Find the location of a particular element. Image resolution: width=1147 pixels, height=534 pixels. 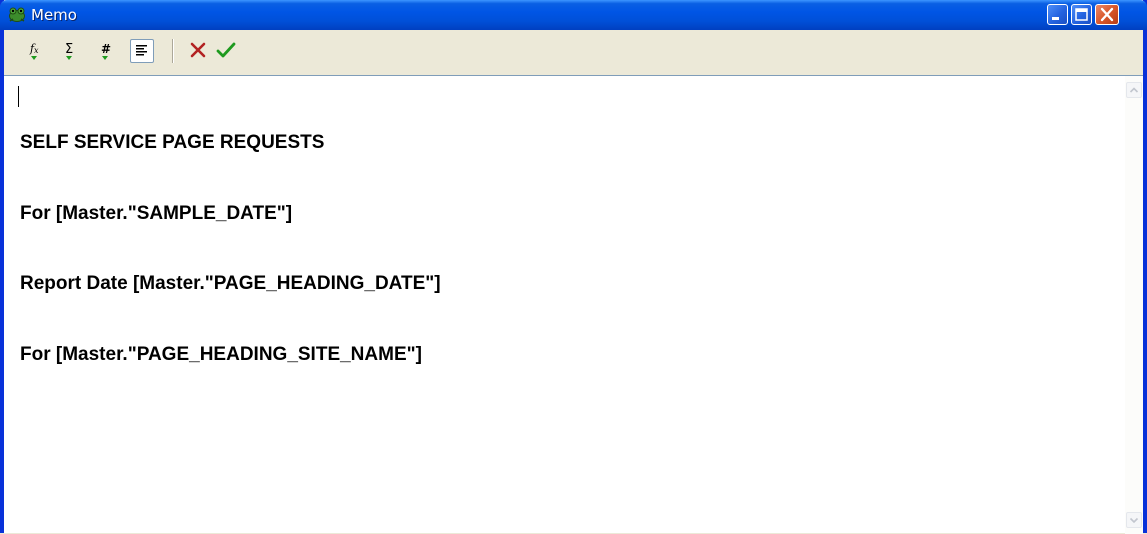

ok-button is located at coordinates (226, 51).